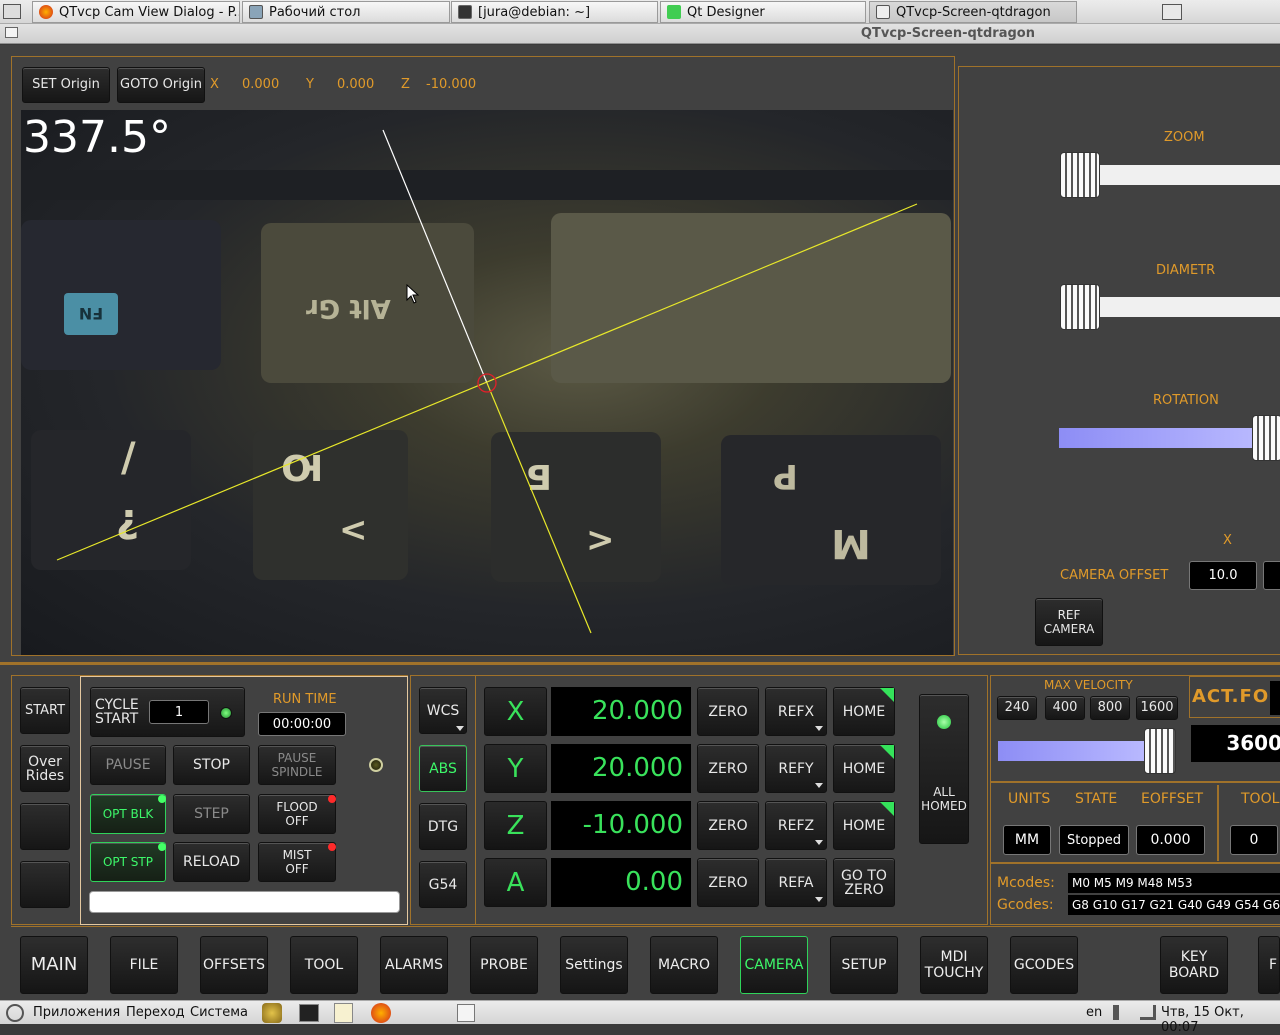  Describe the element at coordinates (684, 965) in the screenshot. I see `nav-macro: MACRO` at that location.